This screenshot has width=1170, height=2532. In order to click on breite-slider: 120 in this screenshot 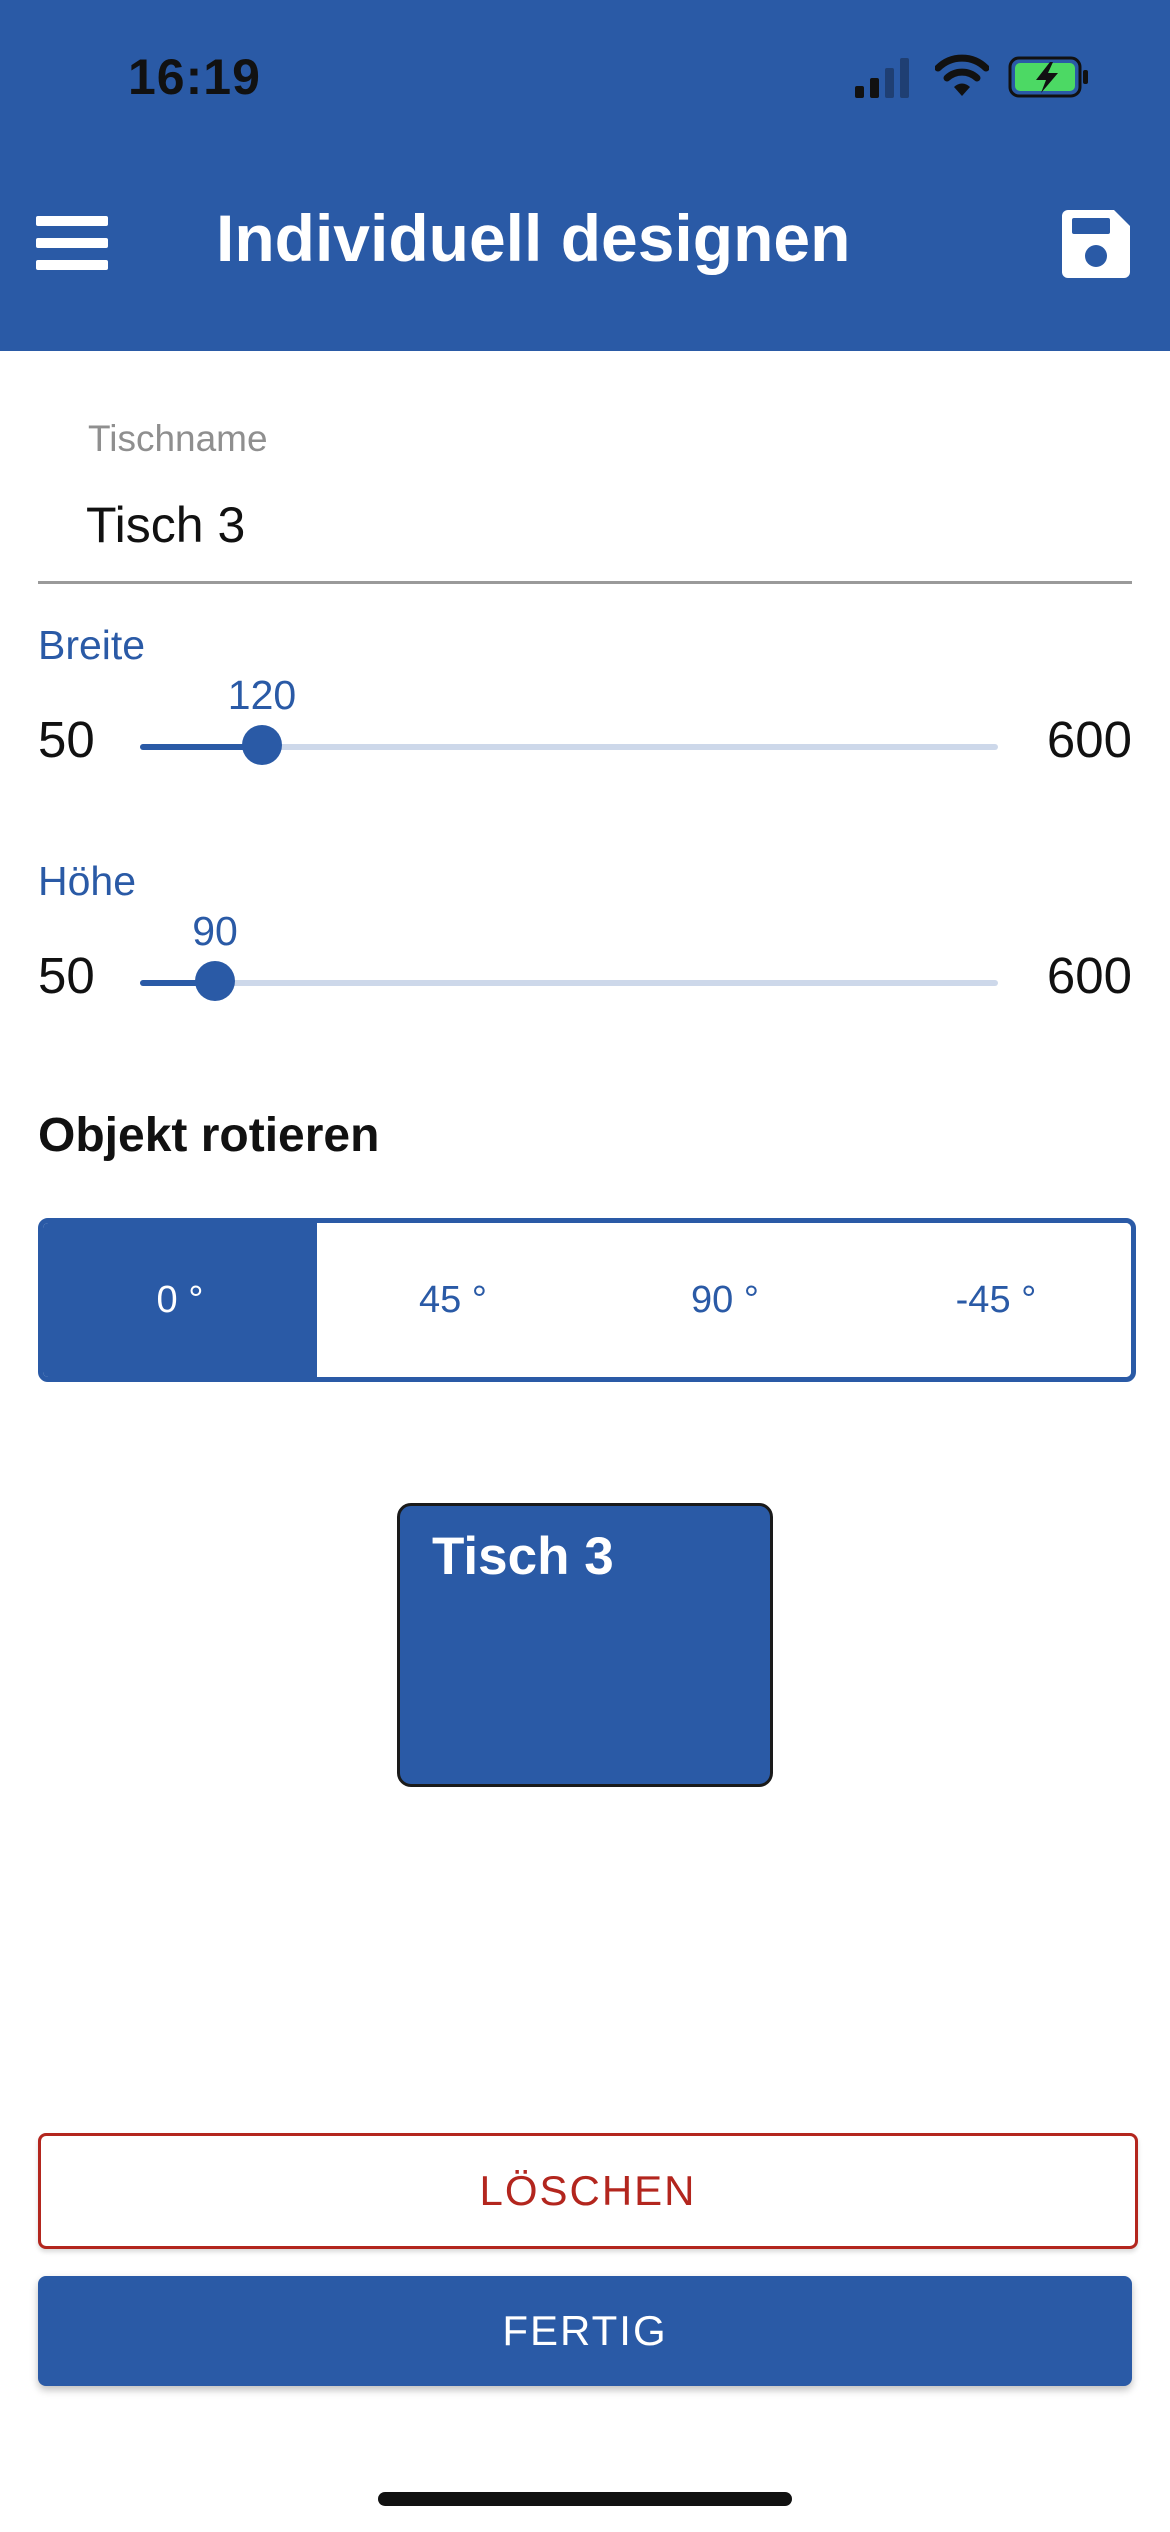, I will do `click(569, 718)`.